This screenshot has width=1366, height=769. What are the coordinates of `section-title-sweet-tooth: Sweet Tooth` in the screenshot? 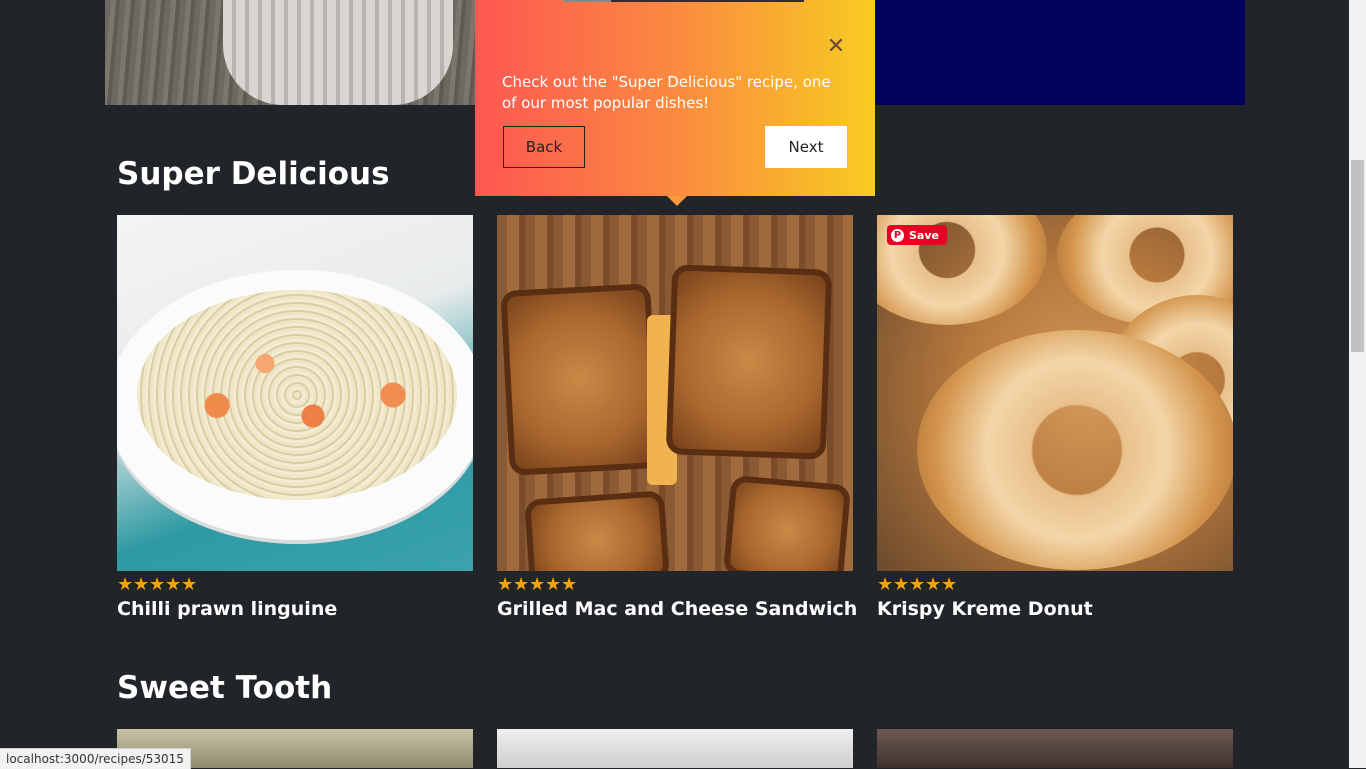 It's located at (225, 688).